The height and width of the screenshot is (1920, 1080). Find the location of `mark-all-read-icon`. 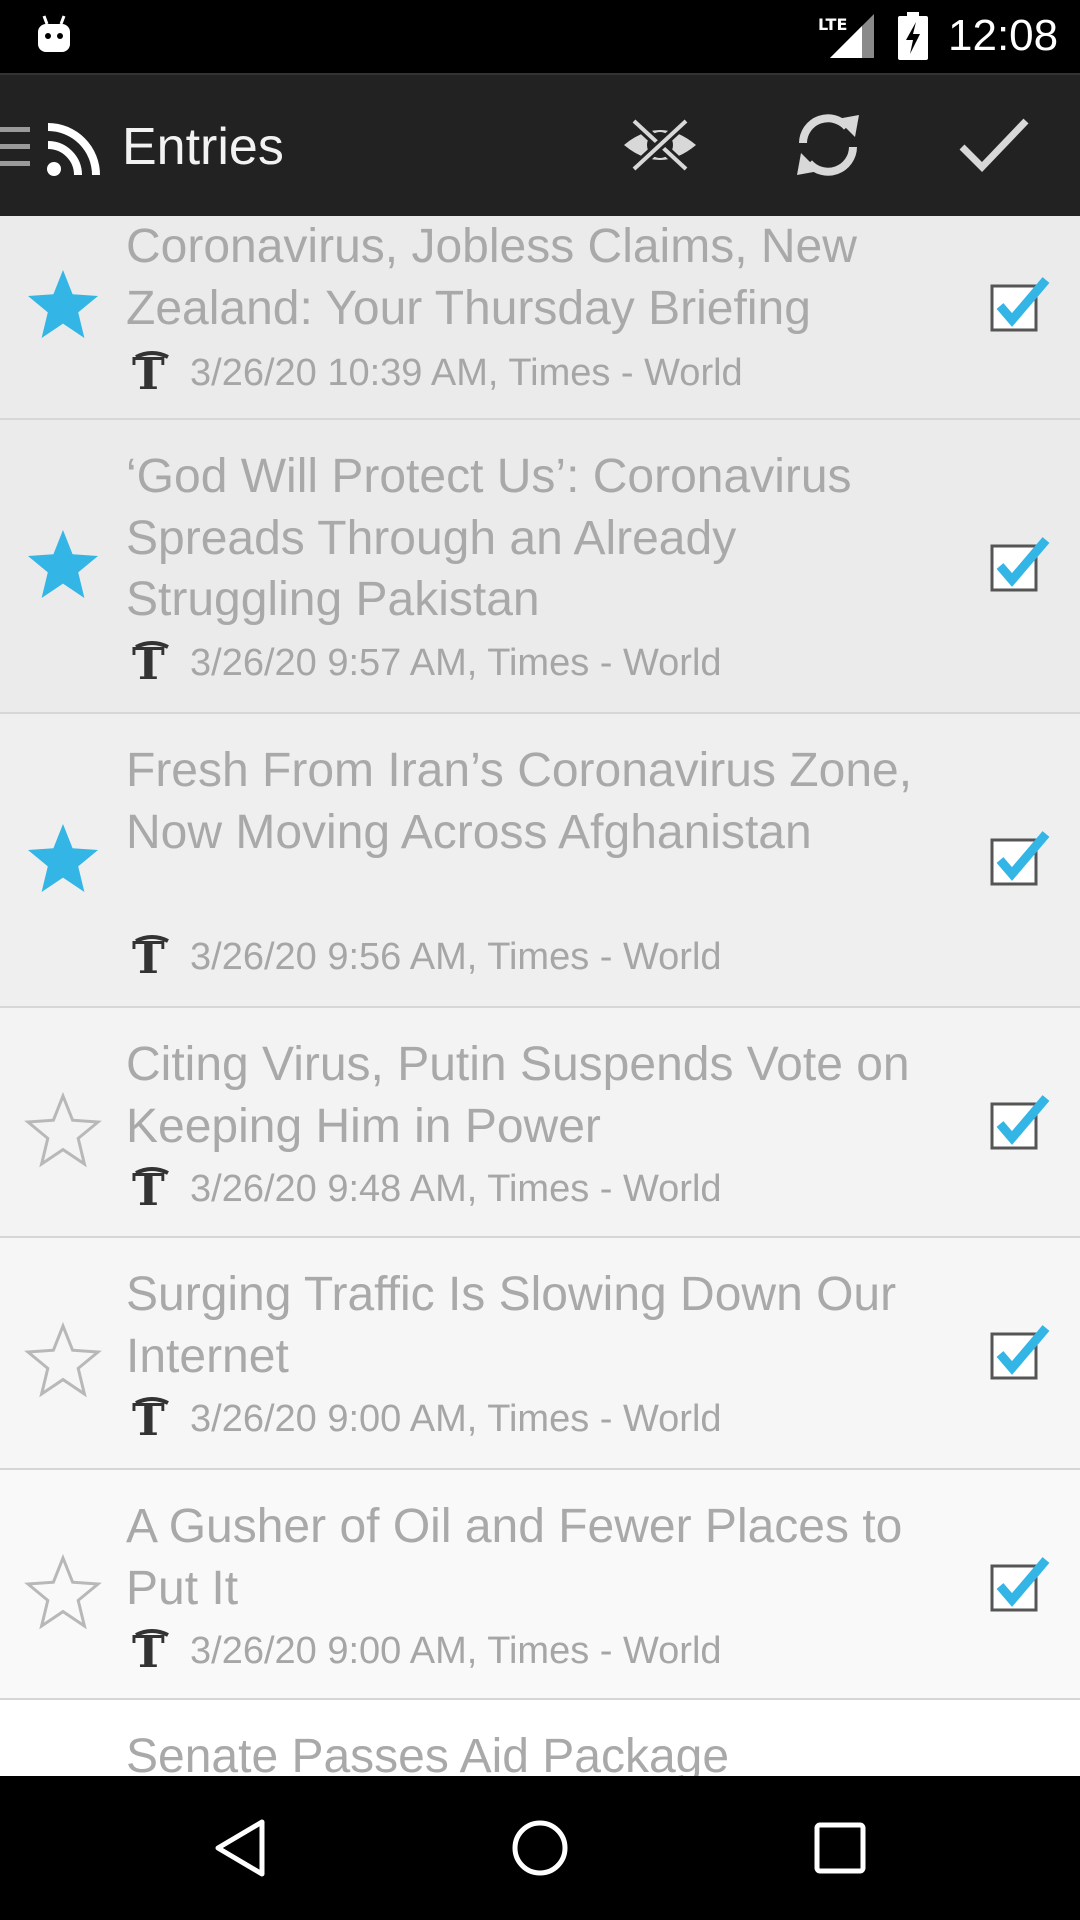

mark-all-read-icon is located at coordinates (994, 145).